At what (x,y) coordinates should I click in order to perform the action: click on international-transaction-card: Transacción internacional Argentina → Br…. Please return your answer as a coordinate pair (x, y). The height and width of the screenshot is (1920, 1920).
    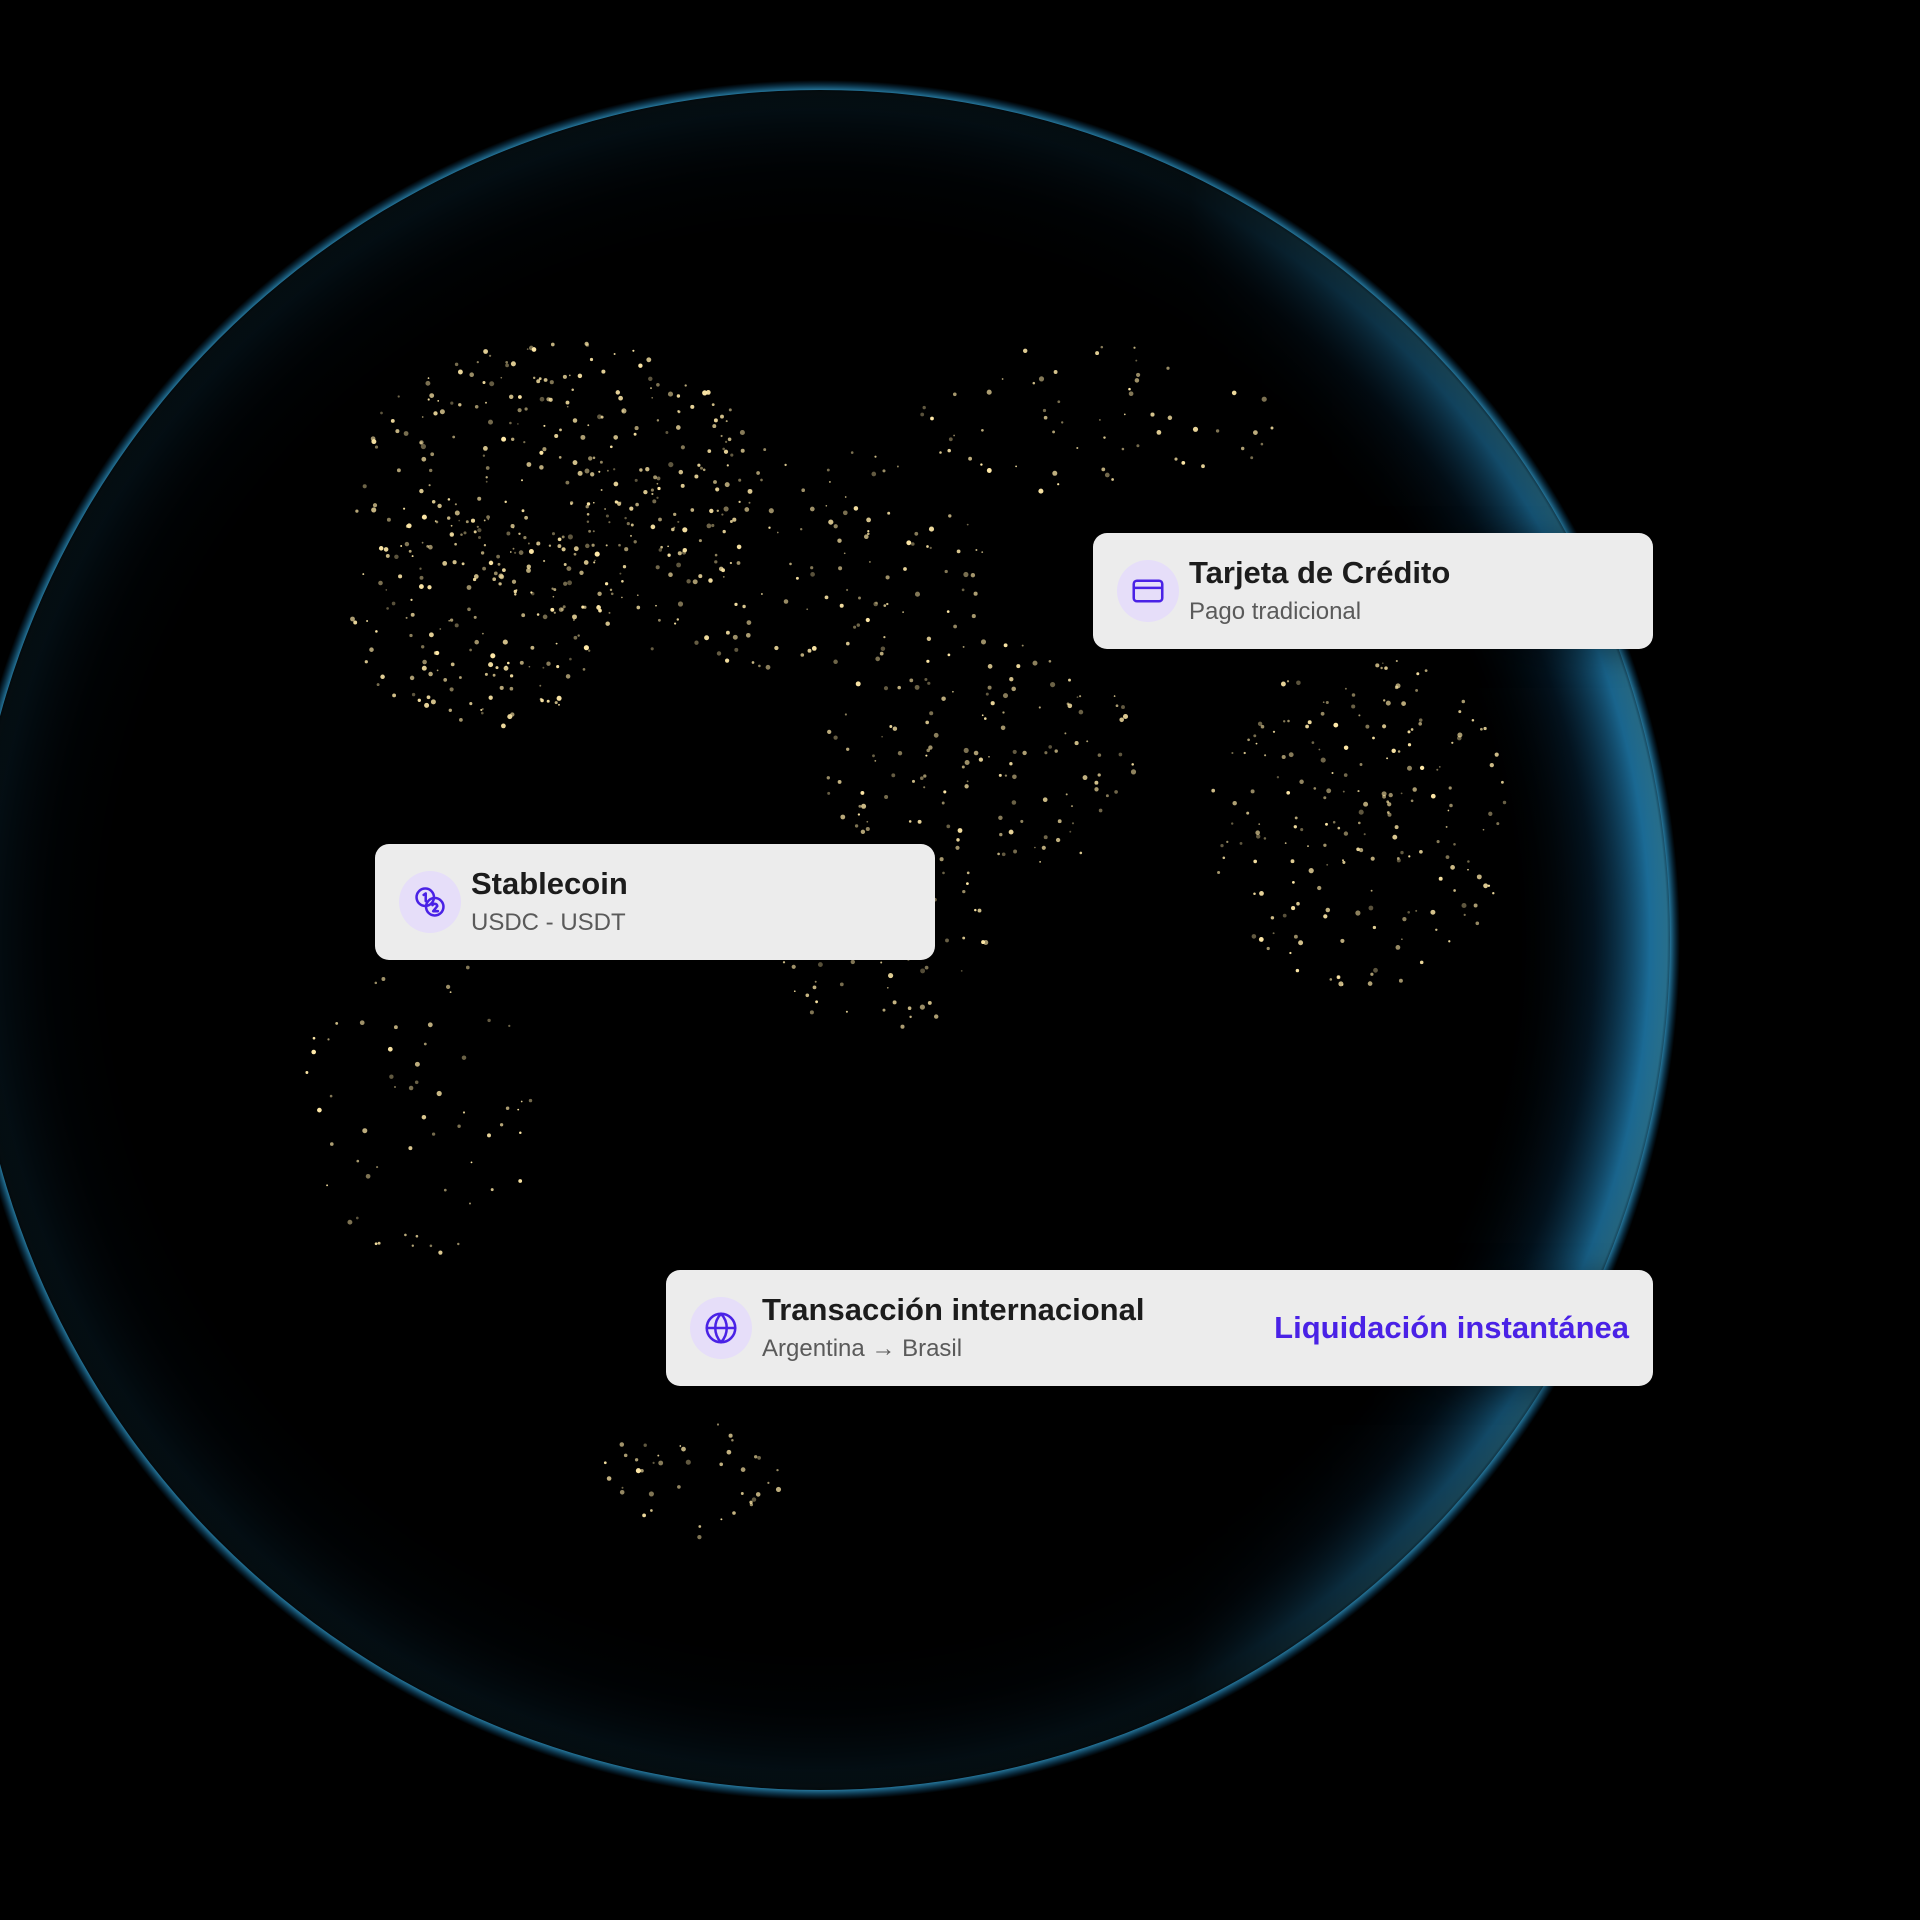
    Looking at the image, I should click on (1159, 1328).